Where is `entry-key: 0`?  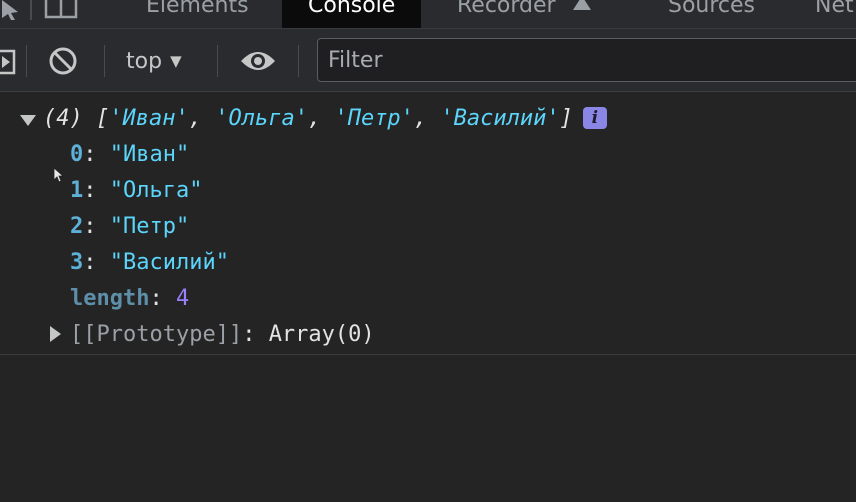
entry-key: 0 is located at coordinates (77, 154).